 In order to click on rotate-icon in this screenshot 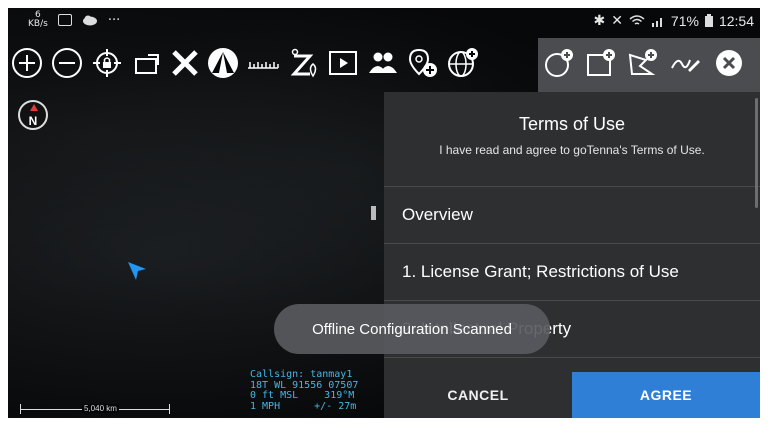, I will do `click(147, 63)`.